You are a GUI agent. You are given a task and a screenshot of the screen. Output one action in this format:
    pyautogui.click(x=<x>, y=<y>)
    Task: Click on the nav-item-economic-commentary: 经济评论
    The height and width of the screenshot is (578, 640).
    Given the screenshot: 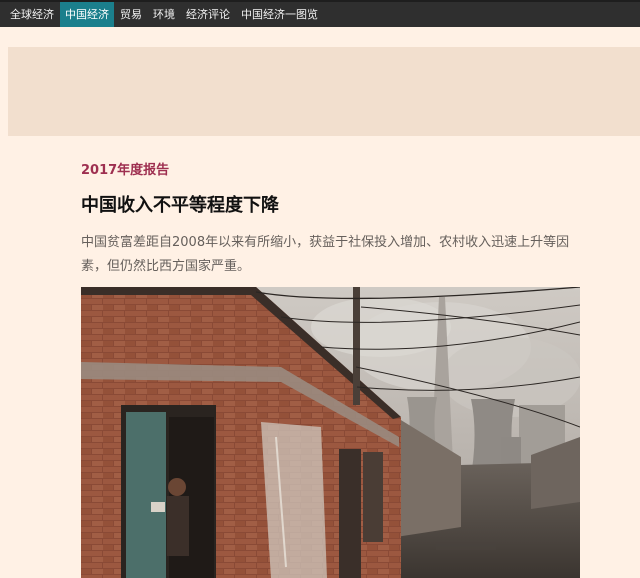 What is the action you would take?
    pyautogui.click(x=208, y=14)
    